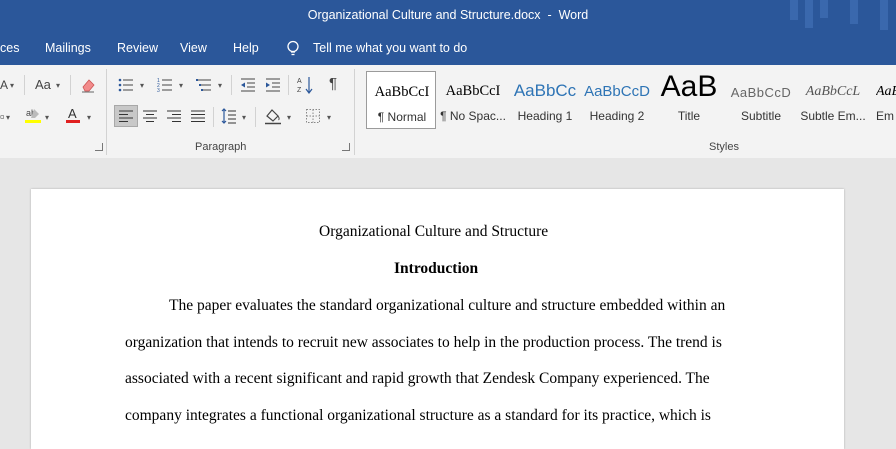  I want to click on sort-icon: A Z, so click(305, 85).